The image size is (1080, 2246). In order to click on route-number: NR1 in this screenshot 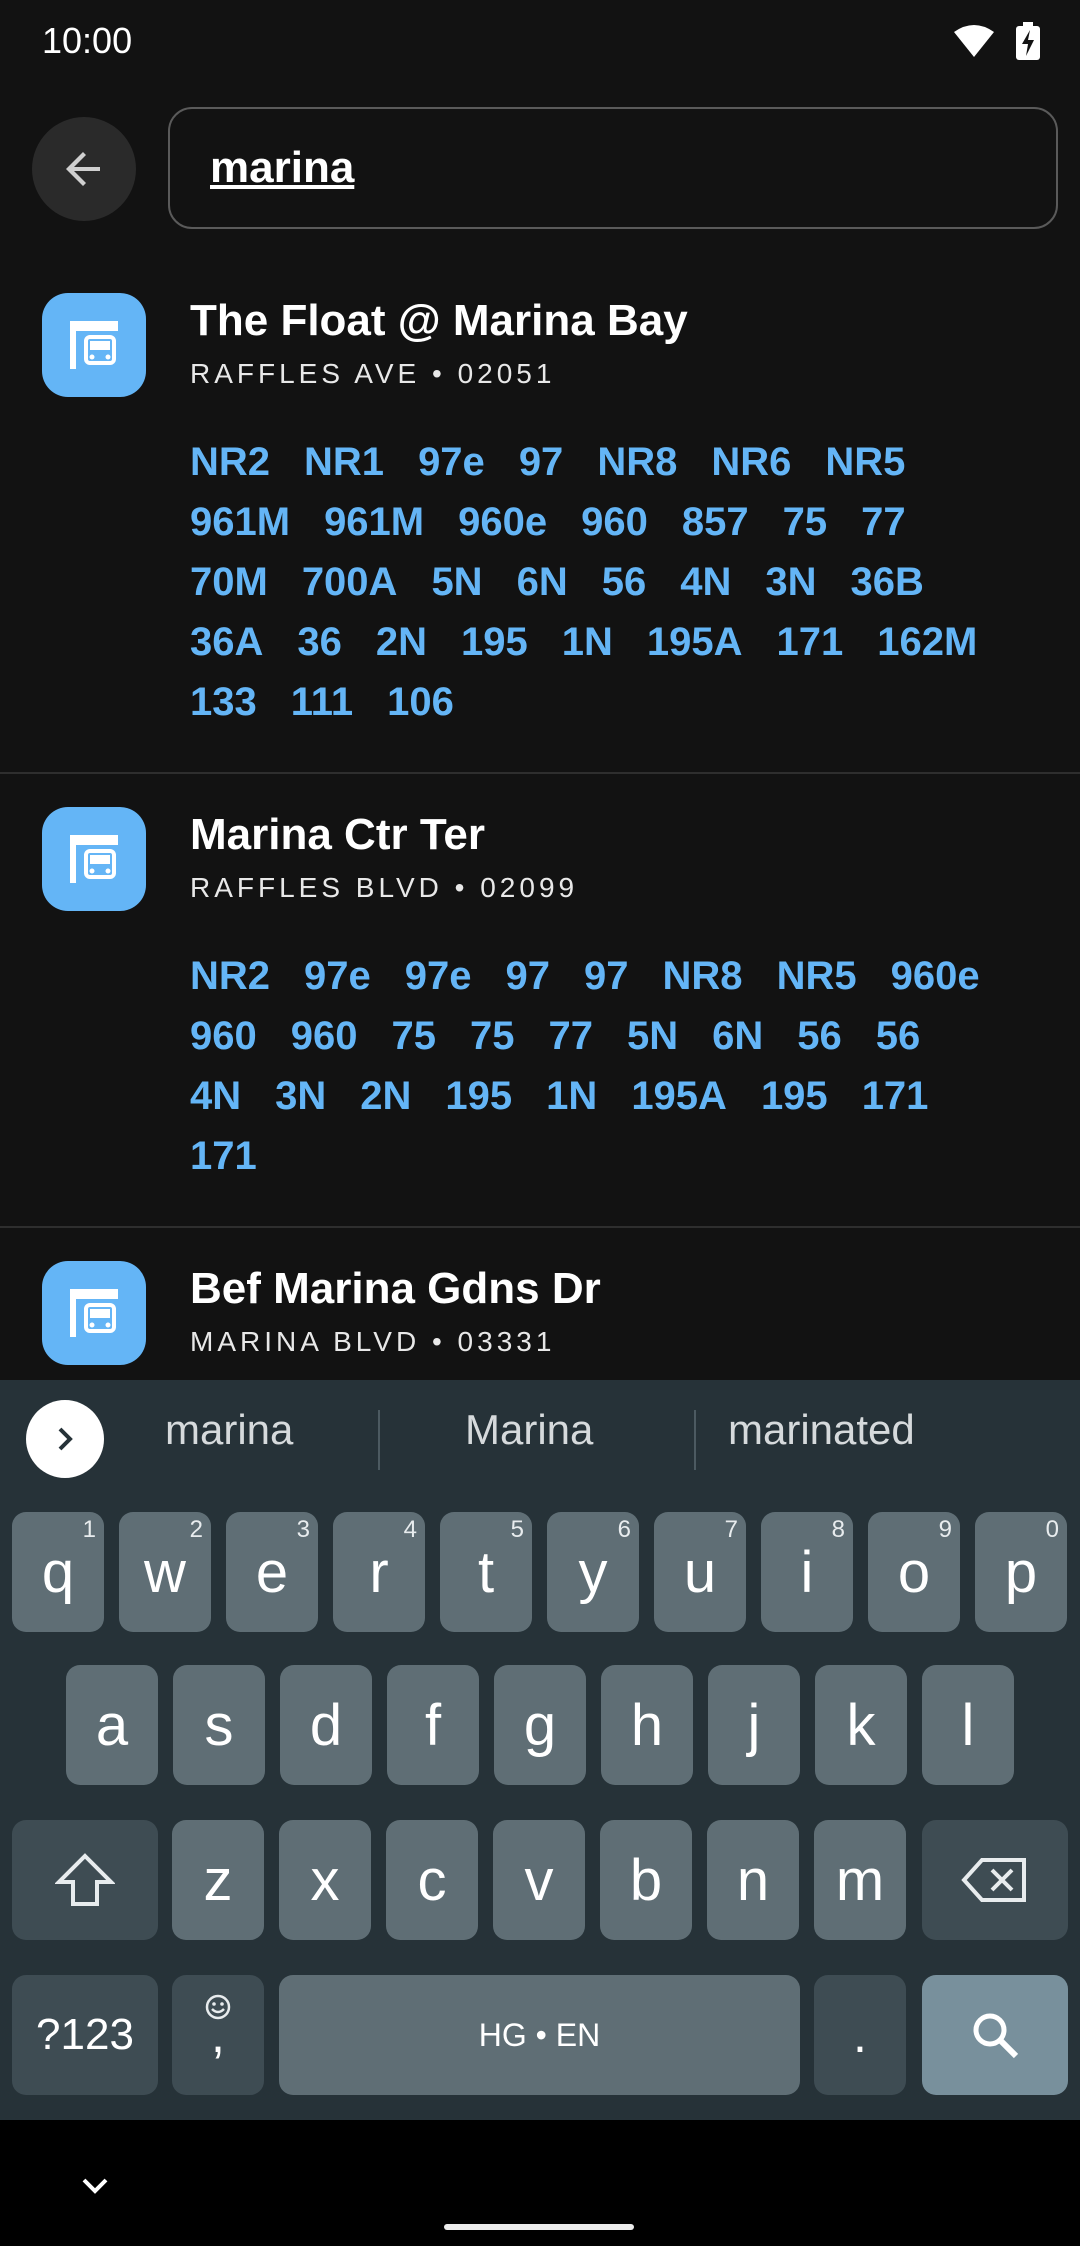, I will do `click(344, 462)`.